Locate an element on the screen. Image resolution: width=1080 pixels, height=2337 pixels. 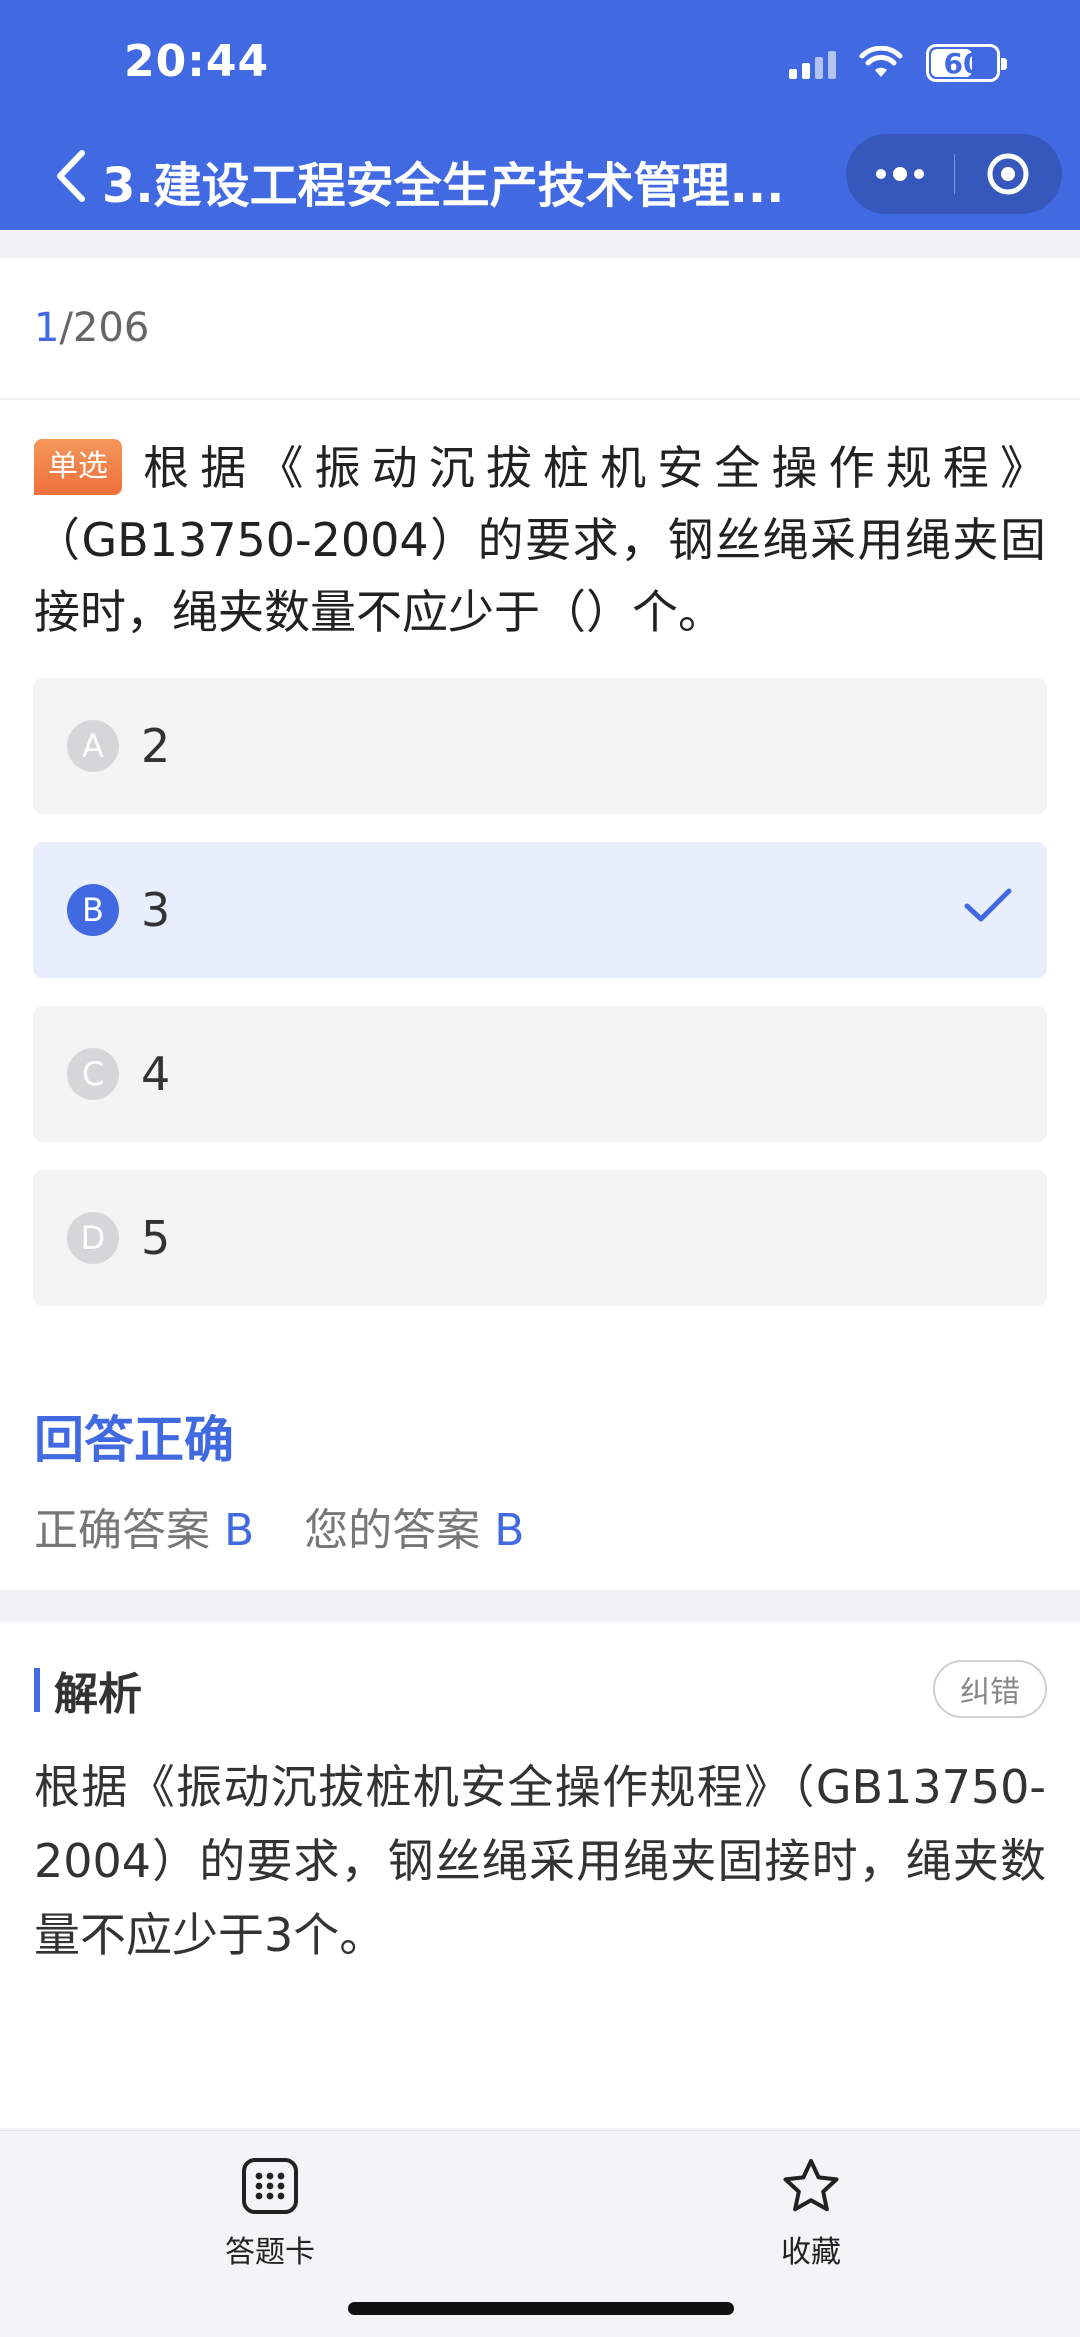
back-button is located at coordinates (70, 176).